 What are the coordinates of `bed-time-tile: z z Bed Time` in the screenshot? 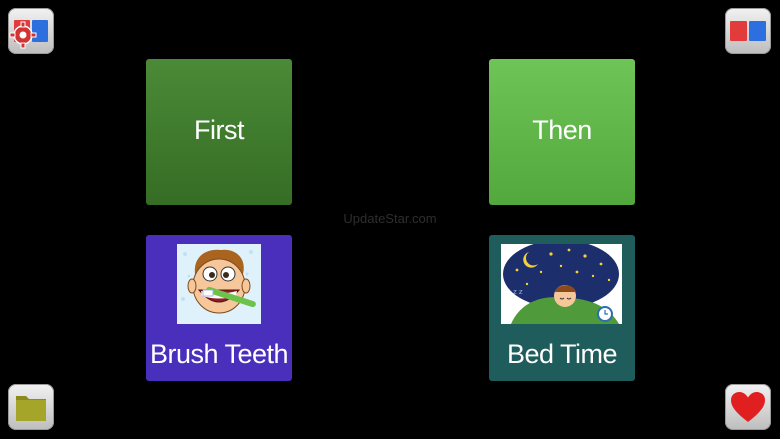 It's located at (562, 308).